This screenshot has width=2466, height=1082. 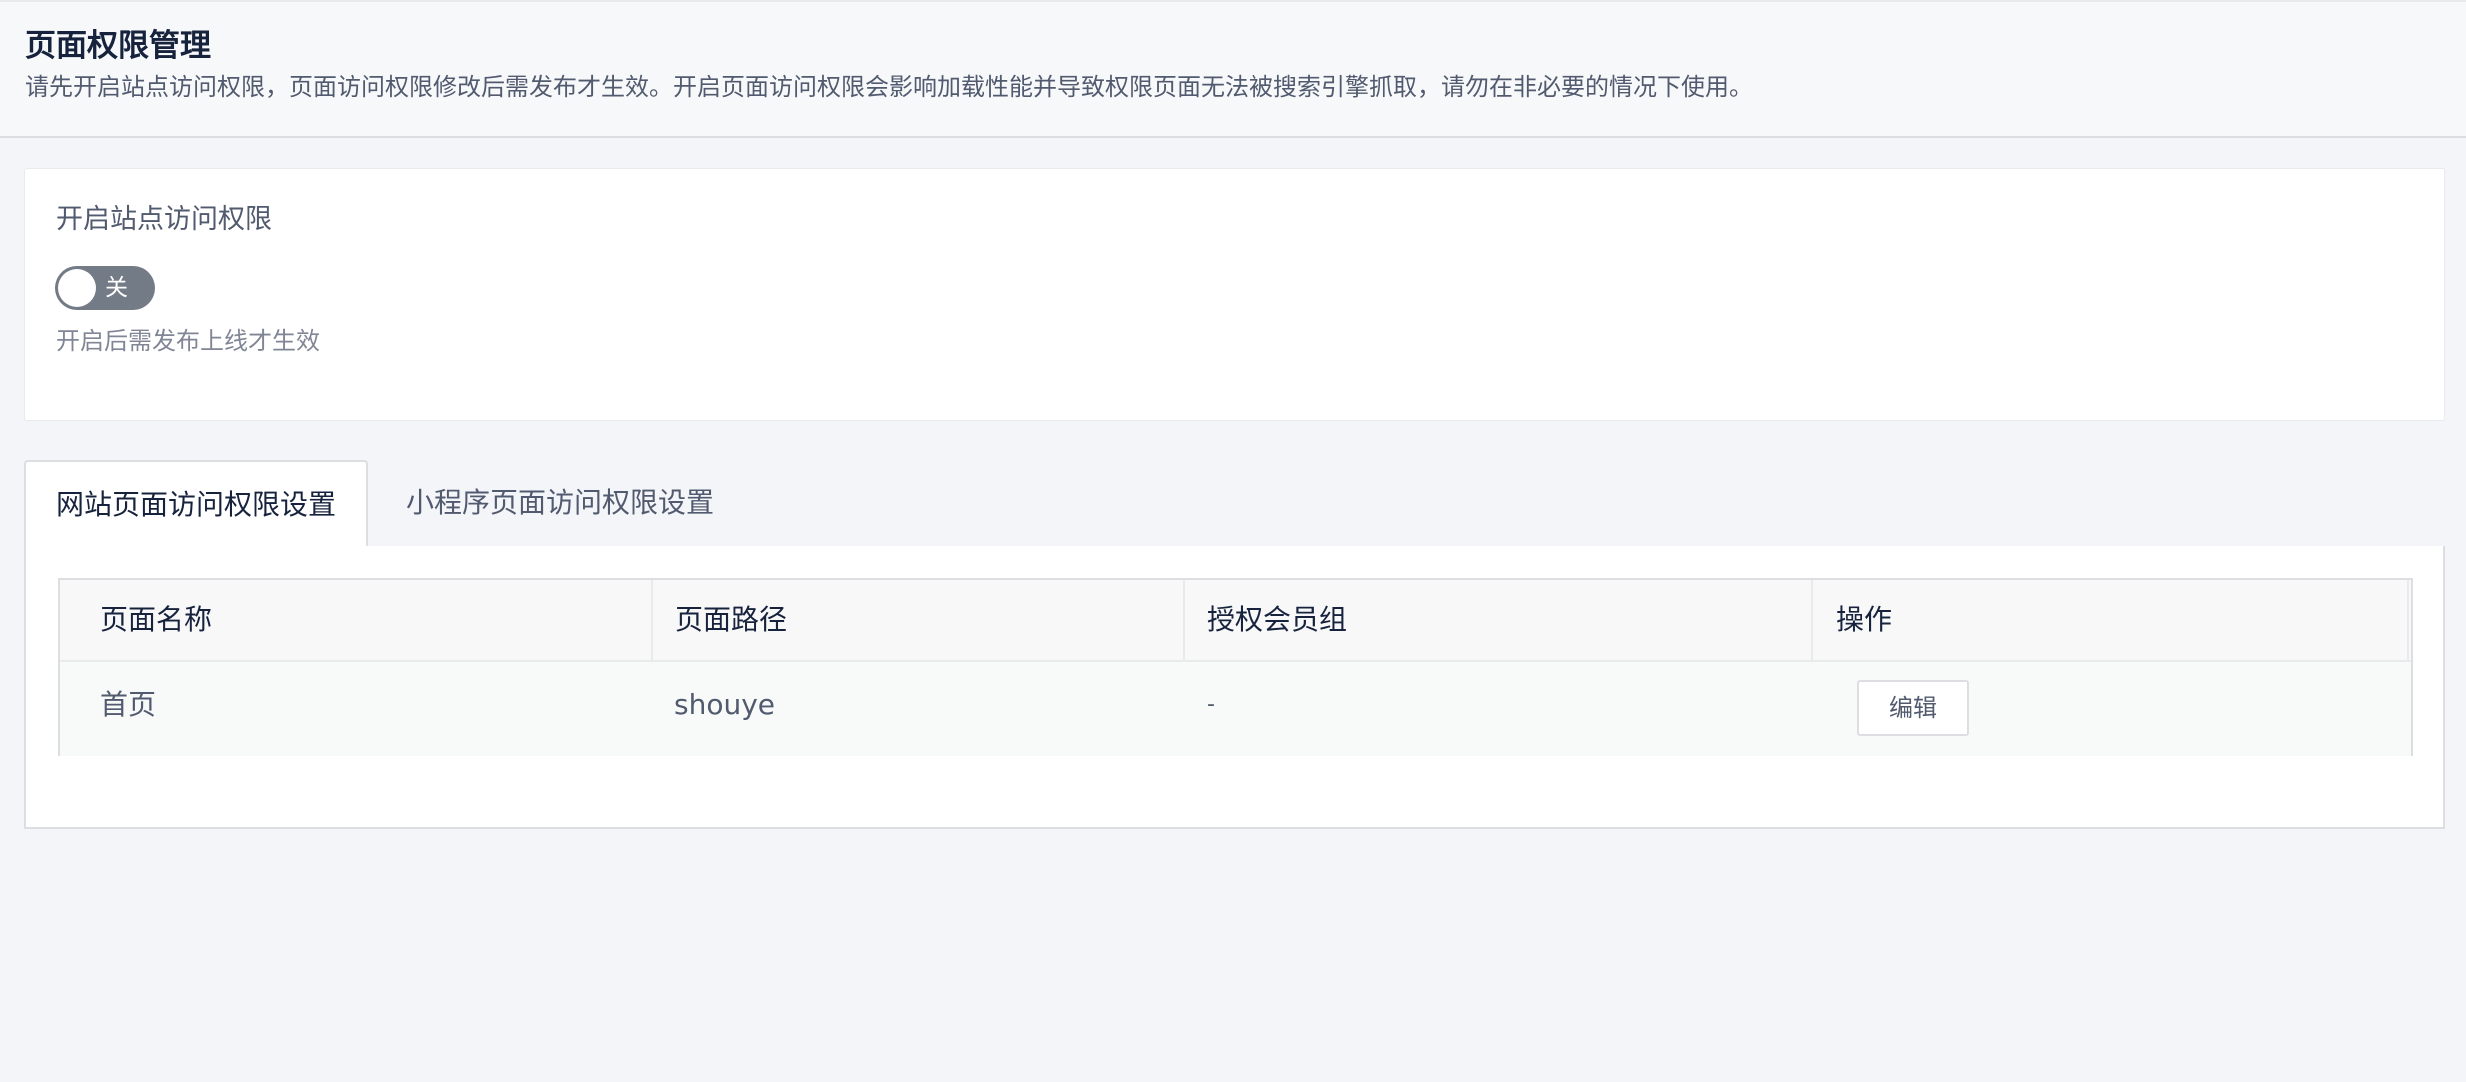 What do you see at coordinates (196, 505) in the screenshot?
I see `tab-website-page-permission: 网站页面访问权限设置` at bounding box center [196, 505].